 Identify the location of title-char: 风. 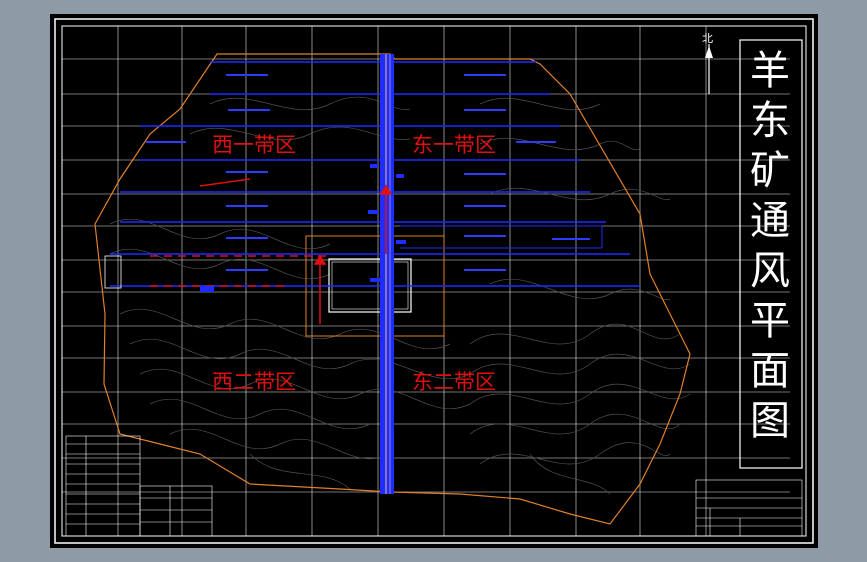
(770, 271).